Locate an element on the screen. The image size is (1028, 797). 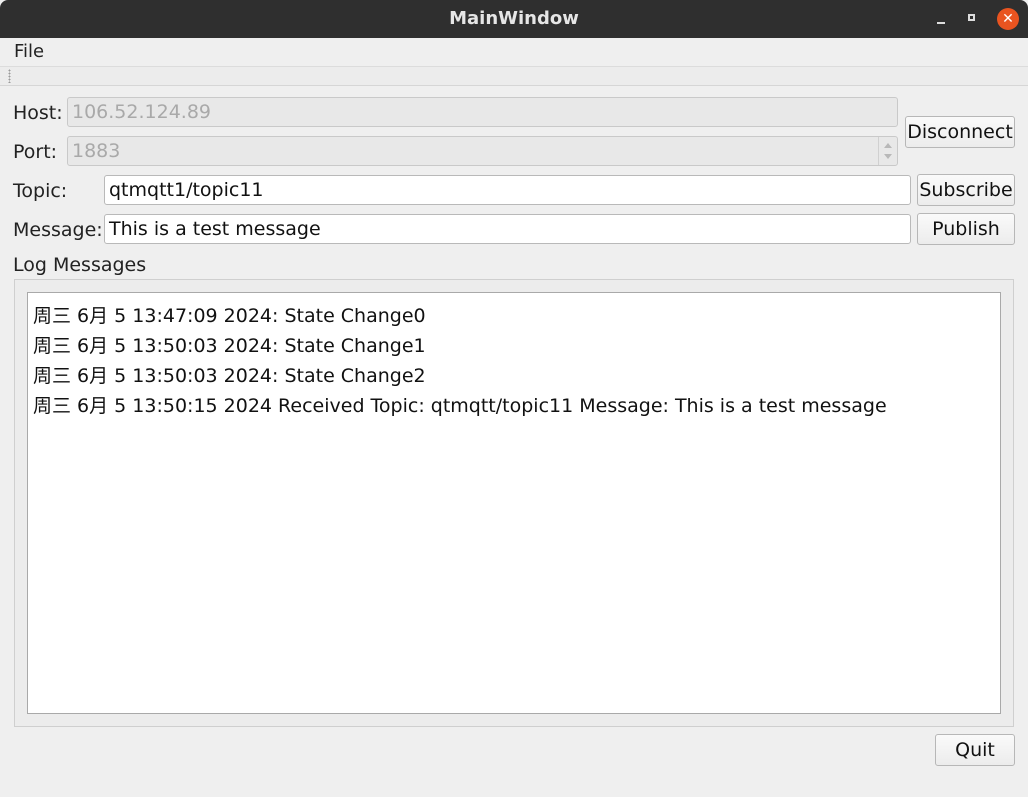
host-label: Host: is located at coordinates (38, 113).